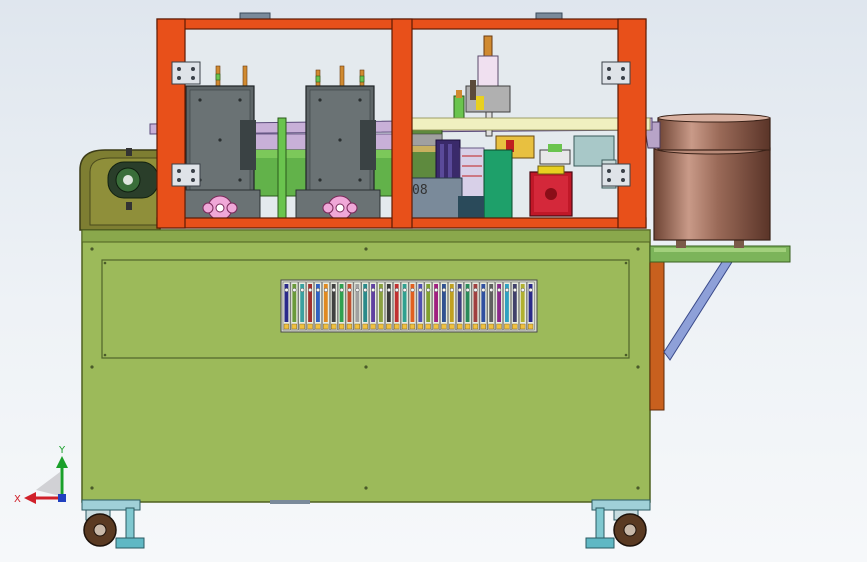  What do you see at coordinates (62, 462) in the screenshot?
I see `y-arrowhead-icon` at bounding box center [62, 462].